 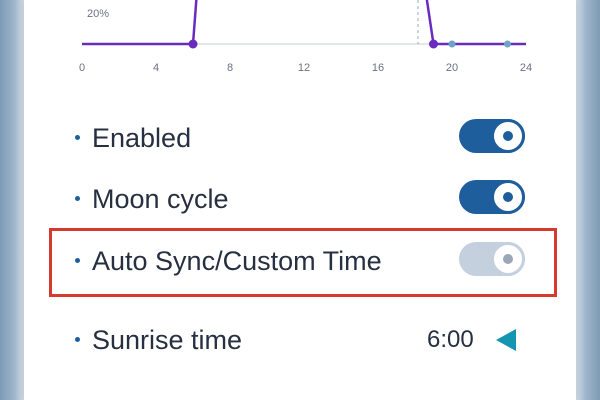 I want to click on sunrise-label: Sunrise time, so click(x=167, y=340).